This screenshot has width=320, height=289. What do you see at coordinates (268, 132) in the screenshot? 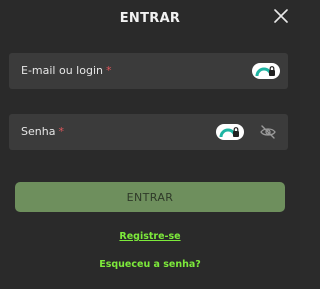
I see `eye-off-icon` at bounding box center [268, 132].